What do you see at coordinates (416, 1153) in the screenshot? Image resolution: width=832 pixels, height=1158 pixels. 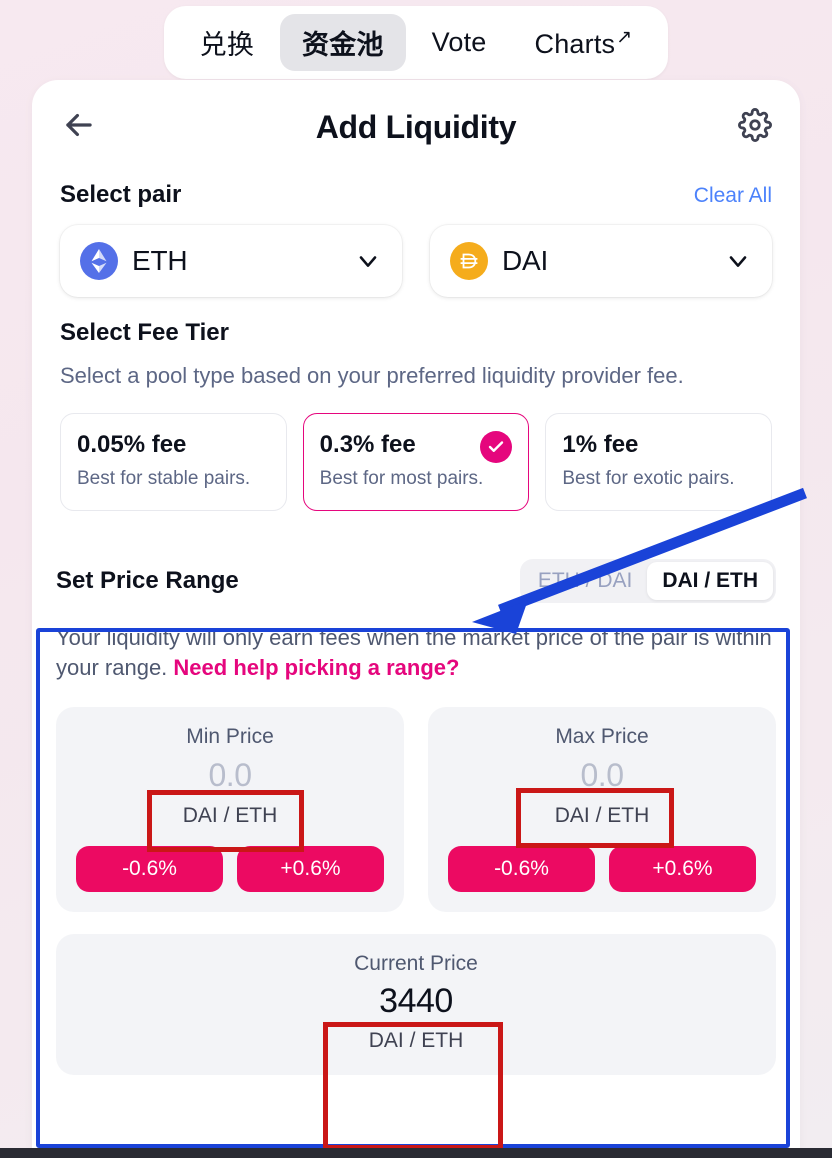 I see `bottom-strip` at bounding box center [416, 1153].